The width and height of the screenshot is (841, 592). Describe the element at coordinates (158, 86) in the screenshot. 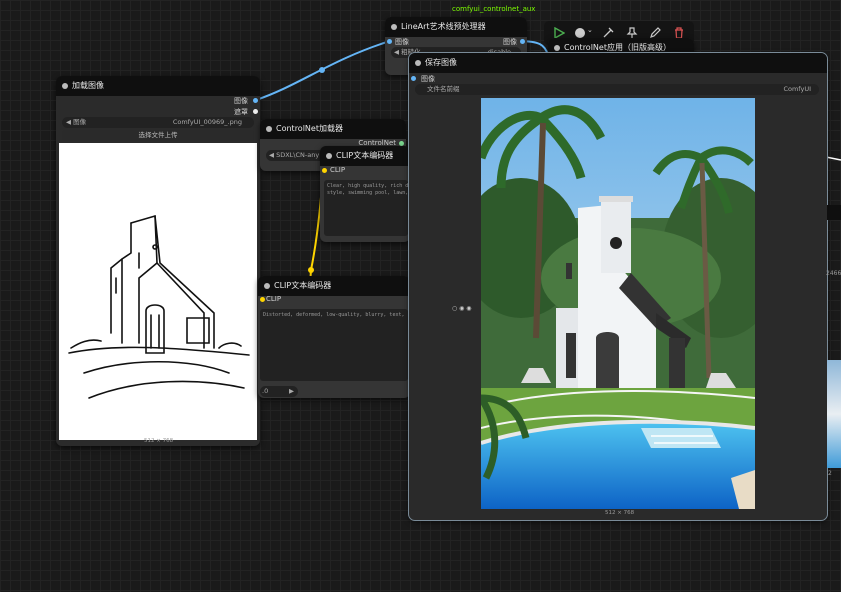

I see `node-title: 加载图像` at that location.